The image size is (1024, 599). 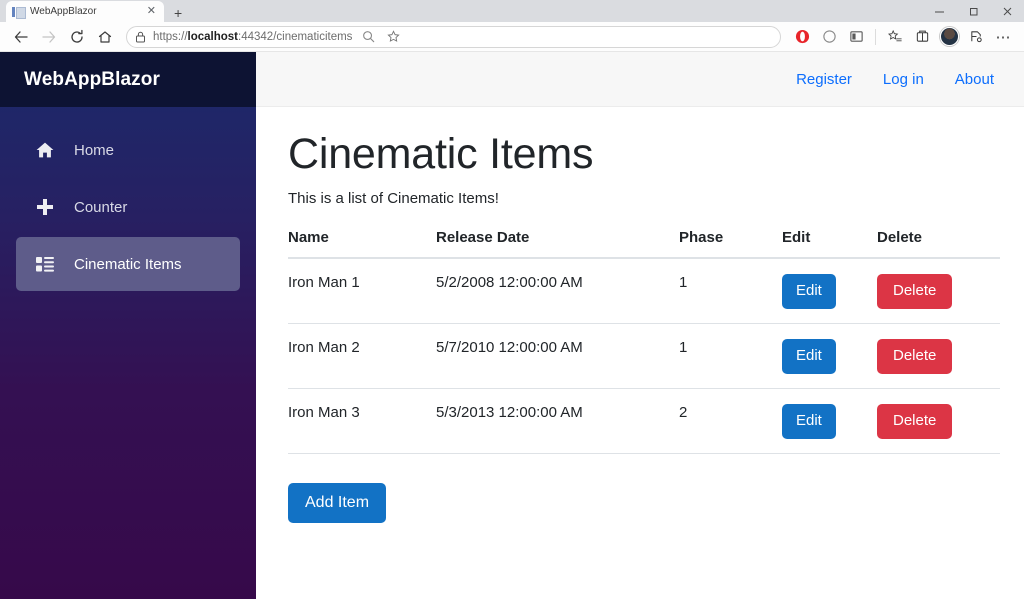 I want to click on table-header-row: Name Release Date Phase Edit Delete, so click(x=644, y=244).